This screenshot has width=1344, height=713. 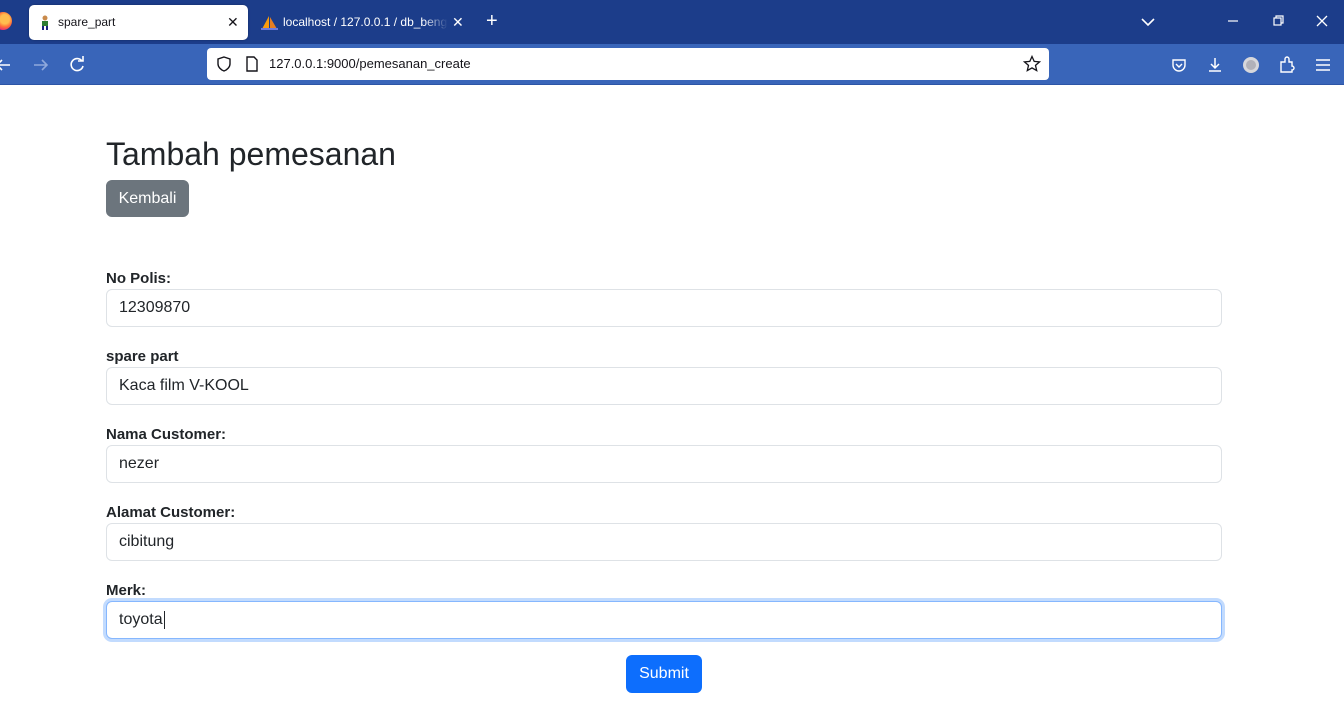 What do you see at coordinates (664, 542) in the screenshot?
I see `alamat-customer-input: cibitung` at bounding box center [664, 542].